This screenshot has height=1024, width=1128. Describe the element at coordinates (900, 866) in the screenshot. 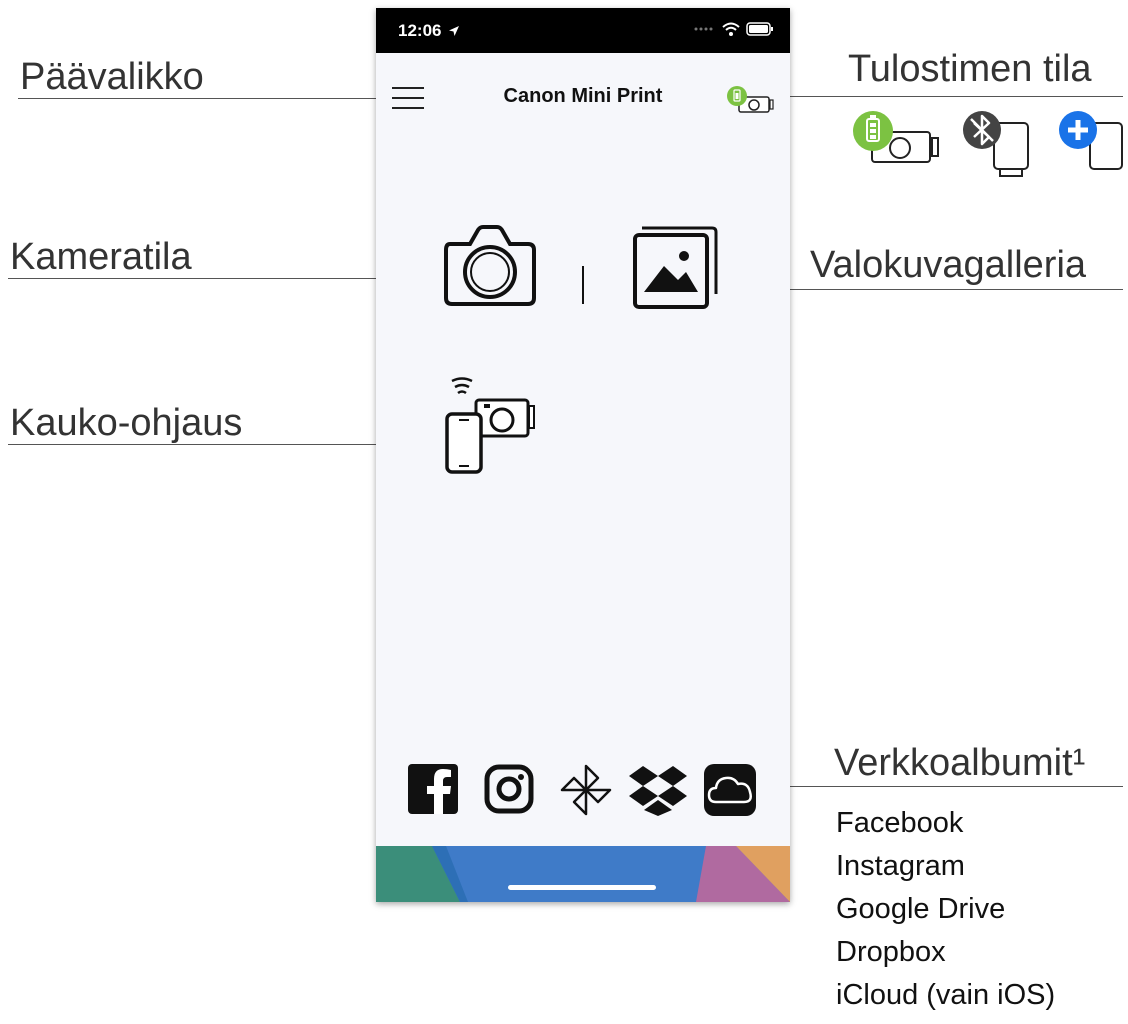

I see `album-item-instagram: Instagram` at that location.